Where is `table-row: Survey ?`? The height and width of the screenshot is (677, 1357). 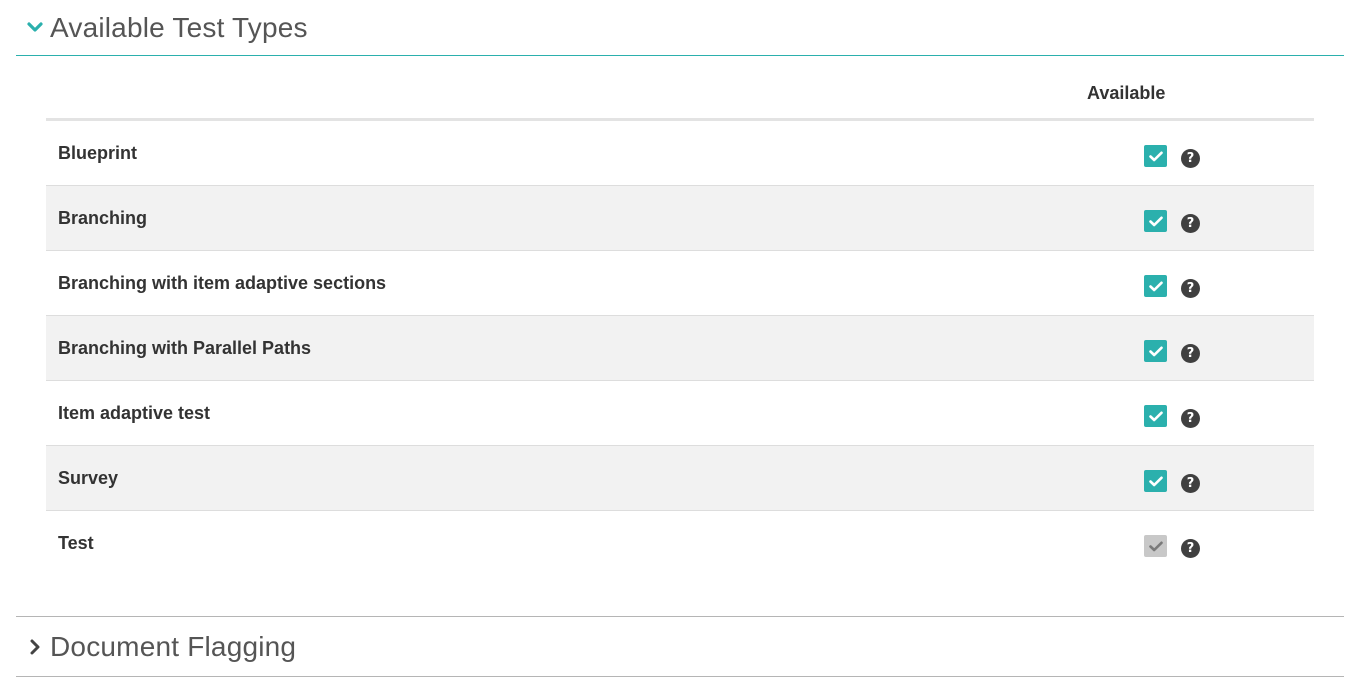 table-row: Survey ? is located at coordinates (680, 478).